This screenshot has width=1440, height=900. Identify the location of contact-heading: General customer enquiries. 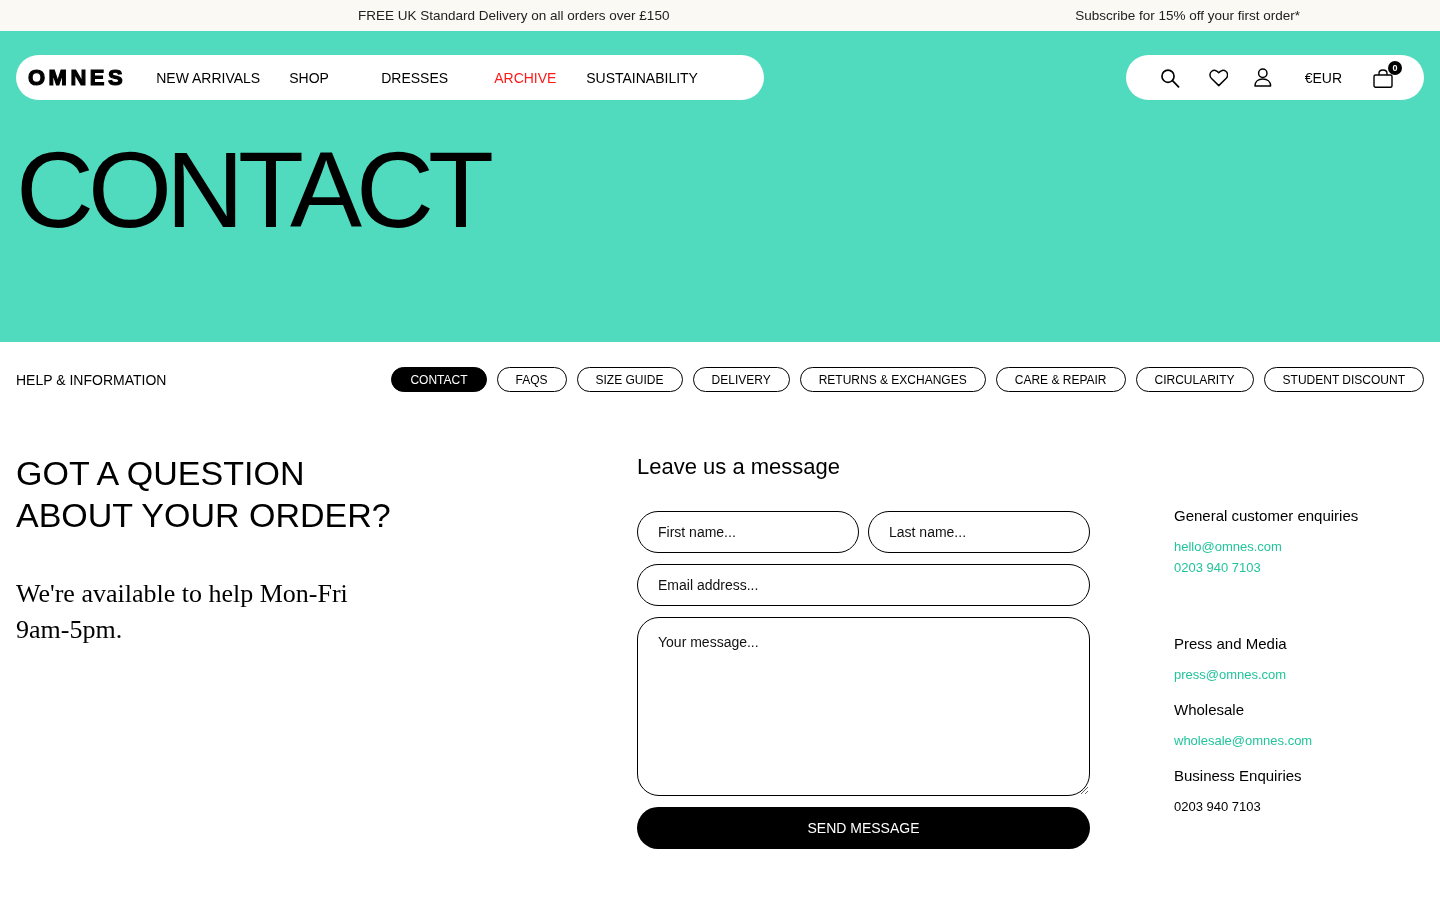
(1267, 516).